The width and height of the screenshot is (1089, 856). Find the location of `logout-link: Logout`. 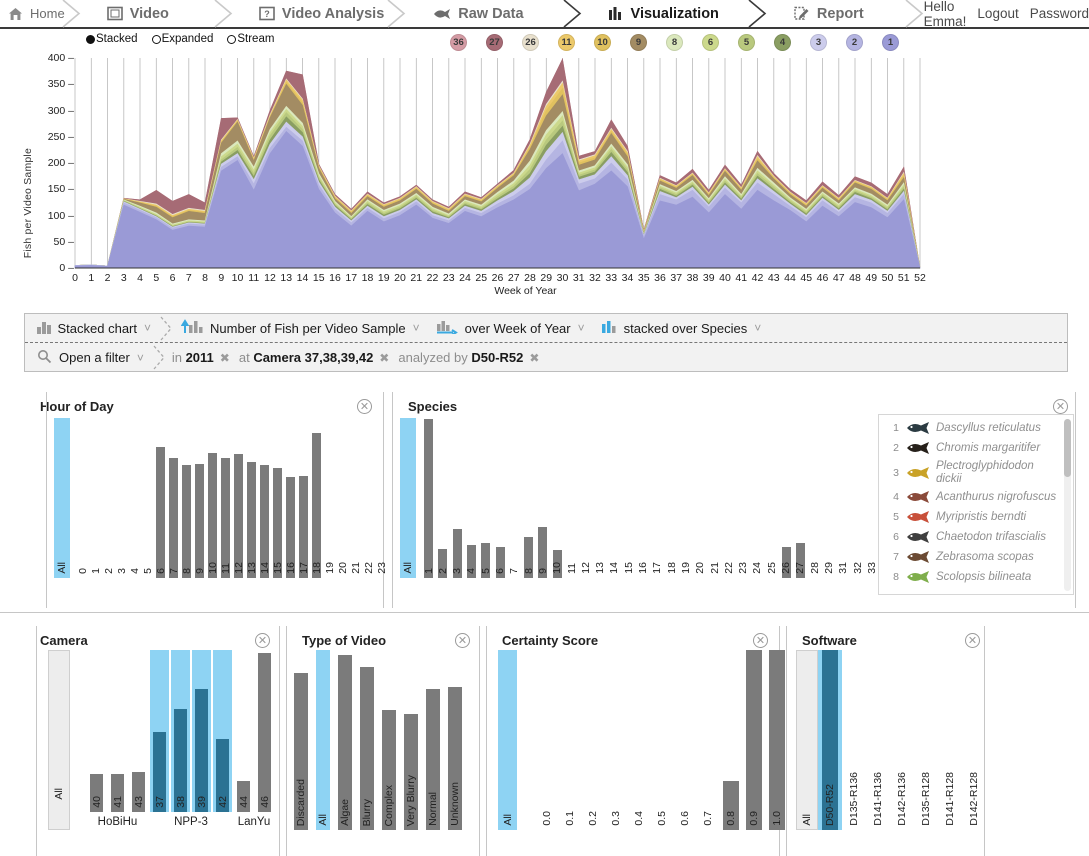

logout-link: Logout is located at coordinates (997, 13).